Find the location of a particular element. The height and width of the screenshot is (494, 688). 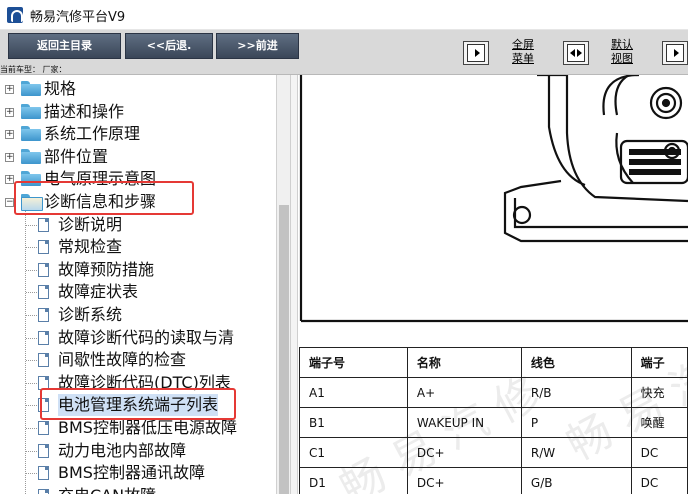

back-to-main-button: 返回主目录 is located at coordinates (64, 46).